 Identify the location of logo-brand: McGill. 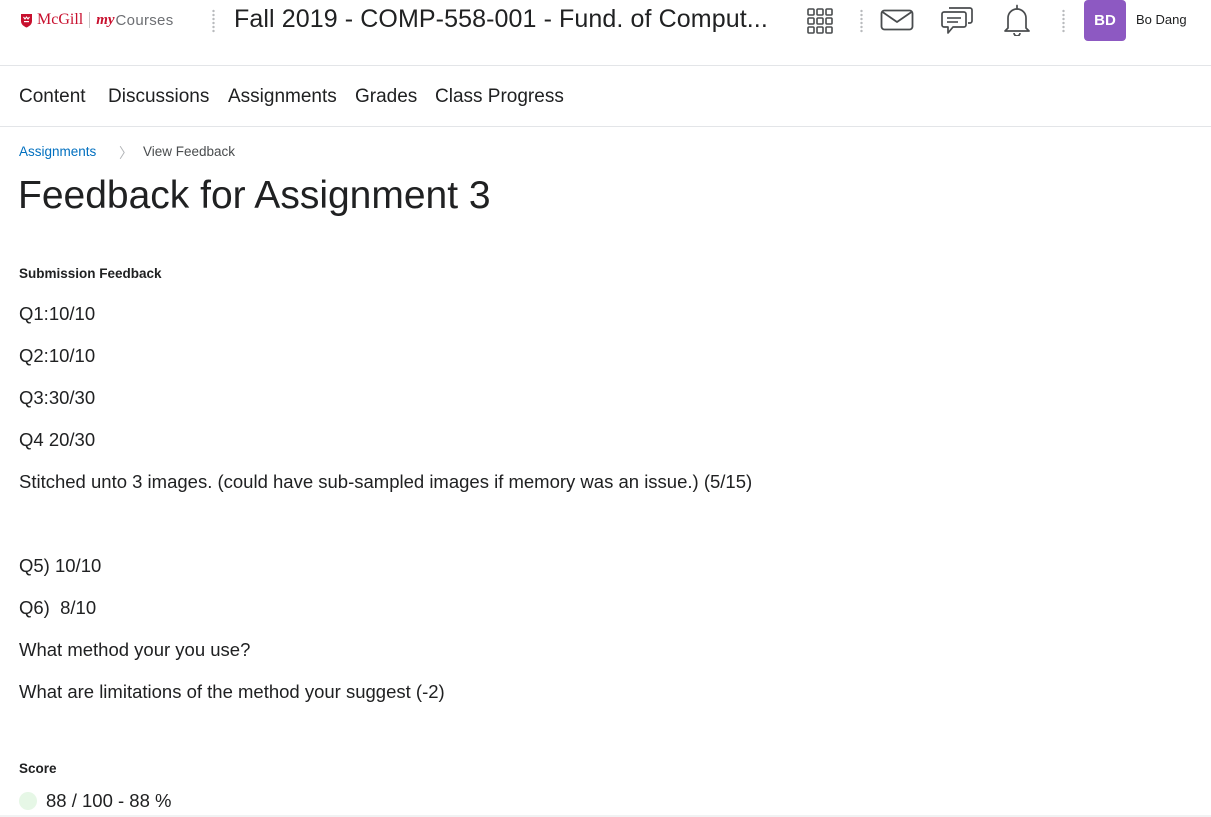
(60, 19).